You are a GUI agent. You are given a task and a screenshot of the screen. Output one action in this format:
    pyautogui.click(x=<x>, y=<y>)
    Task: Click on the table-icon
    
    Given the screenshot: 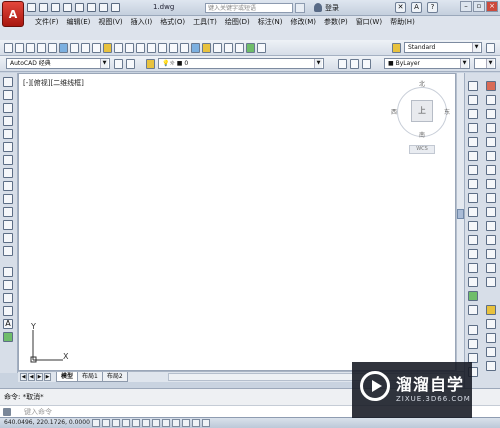 What is the action you would take?
    pyautogui.click(x=8, y=311)
    